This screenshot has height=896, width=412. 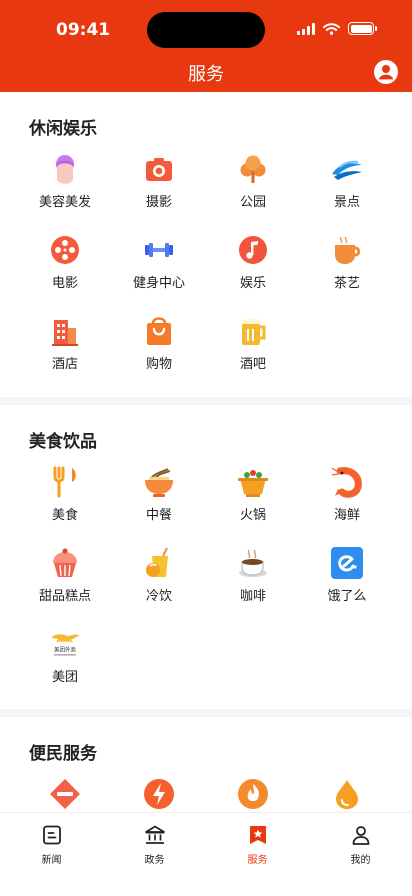 What do you see at coordinates (83, 30) in the screenshot?
I see `status-time: 09:41` at bounding box center [83, 30].